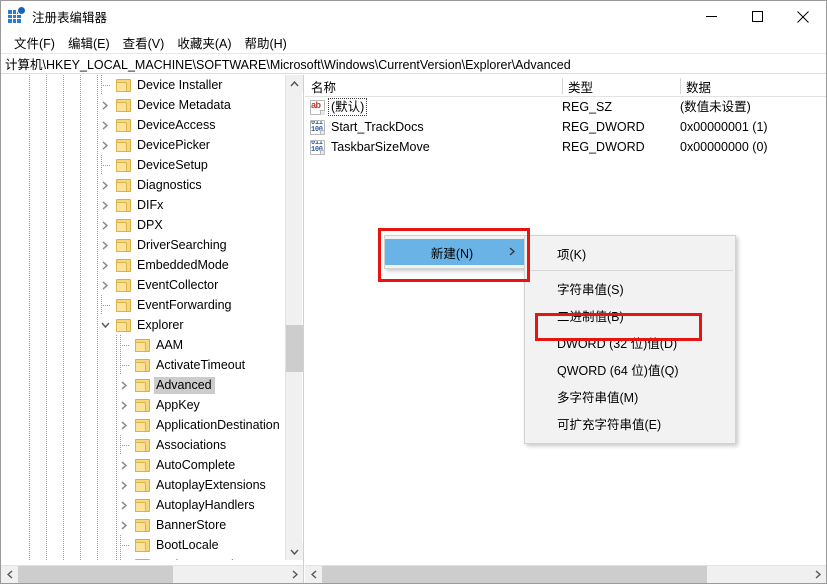 This screenshot has width=827, height=584. What do you see at coordinates (317, 107) in the screenshot?
I see `string-value-icon: ab` at bounding box center [317, 107].